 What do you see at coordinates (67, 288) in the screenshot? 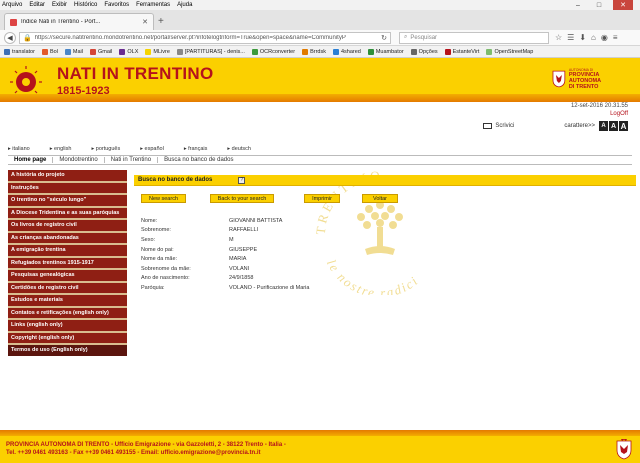
I see `sidebar-item-certidoes: Certidões de registro civil` at bounding box center [67, 288].